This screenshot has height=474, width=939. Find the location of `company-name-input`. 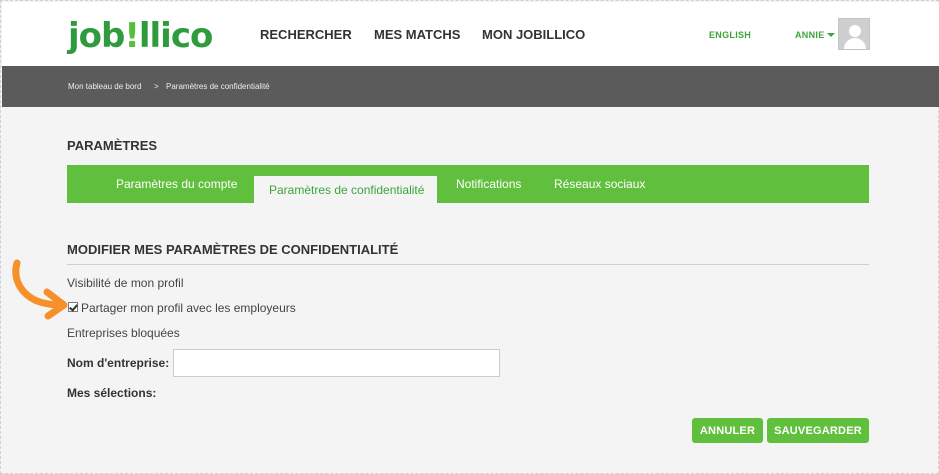

company-name-input is located at coordinates (336, 363).